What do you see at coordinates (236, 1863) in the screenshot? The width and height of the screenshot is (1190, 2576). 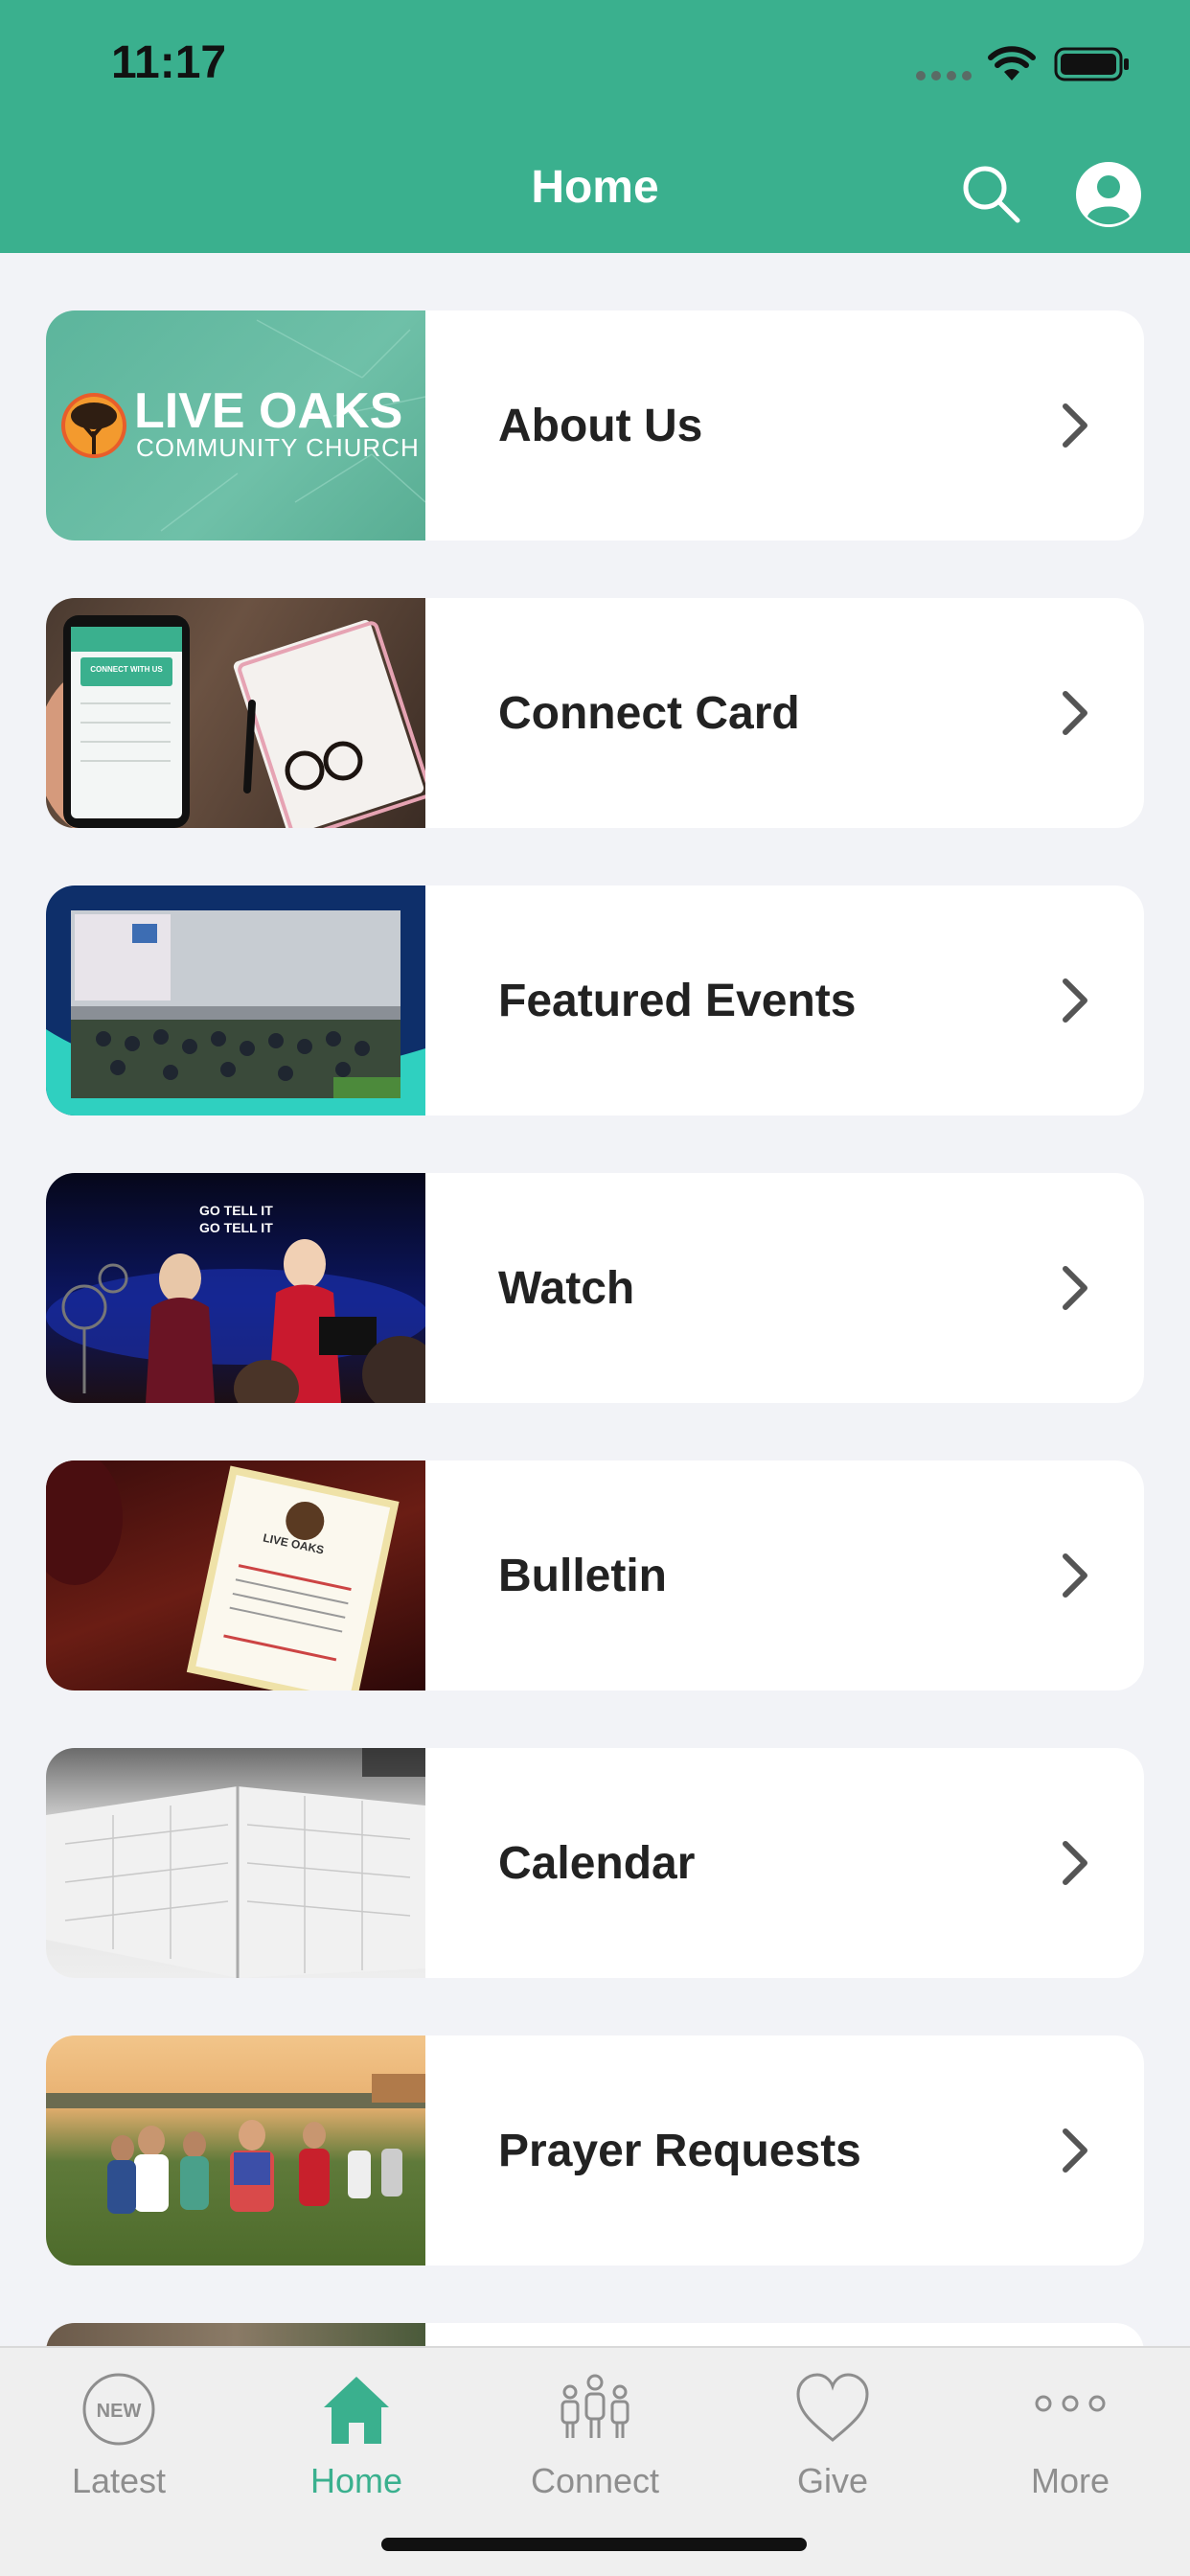 I see `calendar-thumbnail` at bounding box center [236, 1863].